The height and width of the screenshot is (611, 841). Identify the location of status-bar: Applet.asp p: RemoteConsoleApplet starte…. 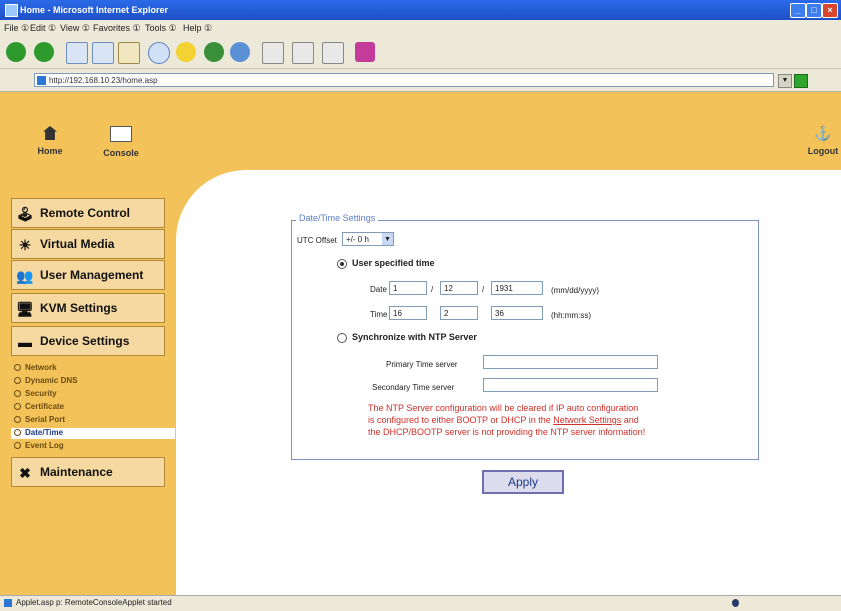
(420, 603).